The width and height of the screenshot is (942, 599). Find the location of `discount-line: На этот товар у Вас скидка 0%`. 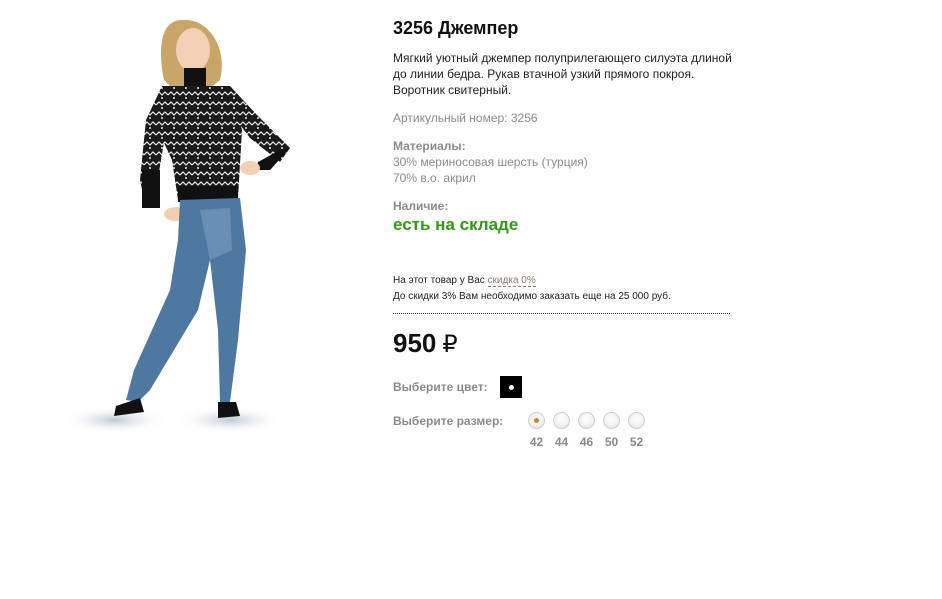

discount-line: На этот товар у Вас скидка 0% is located at coordinates (561, 281).